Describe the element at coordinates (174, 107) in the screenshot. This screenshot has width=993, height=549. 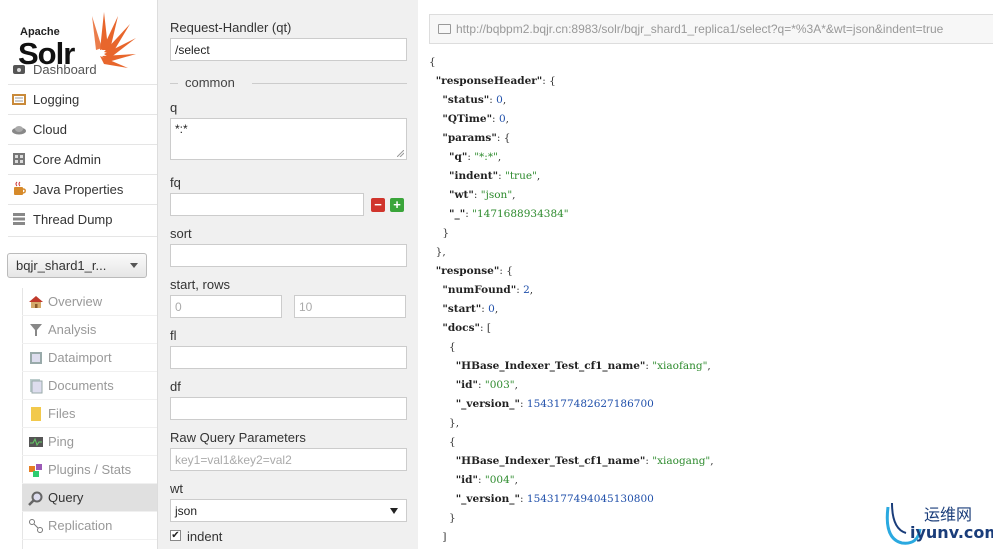
I see `q-label: q` at that location.